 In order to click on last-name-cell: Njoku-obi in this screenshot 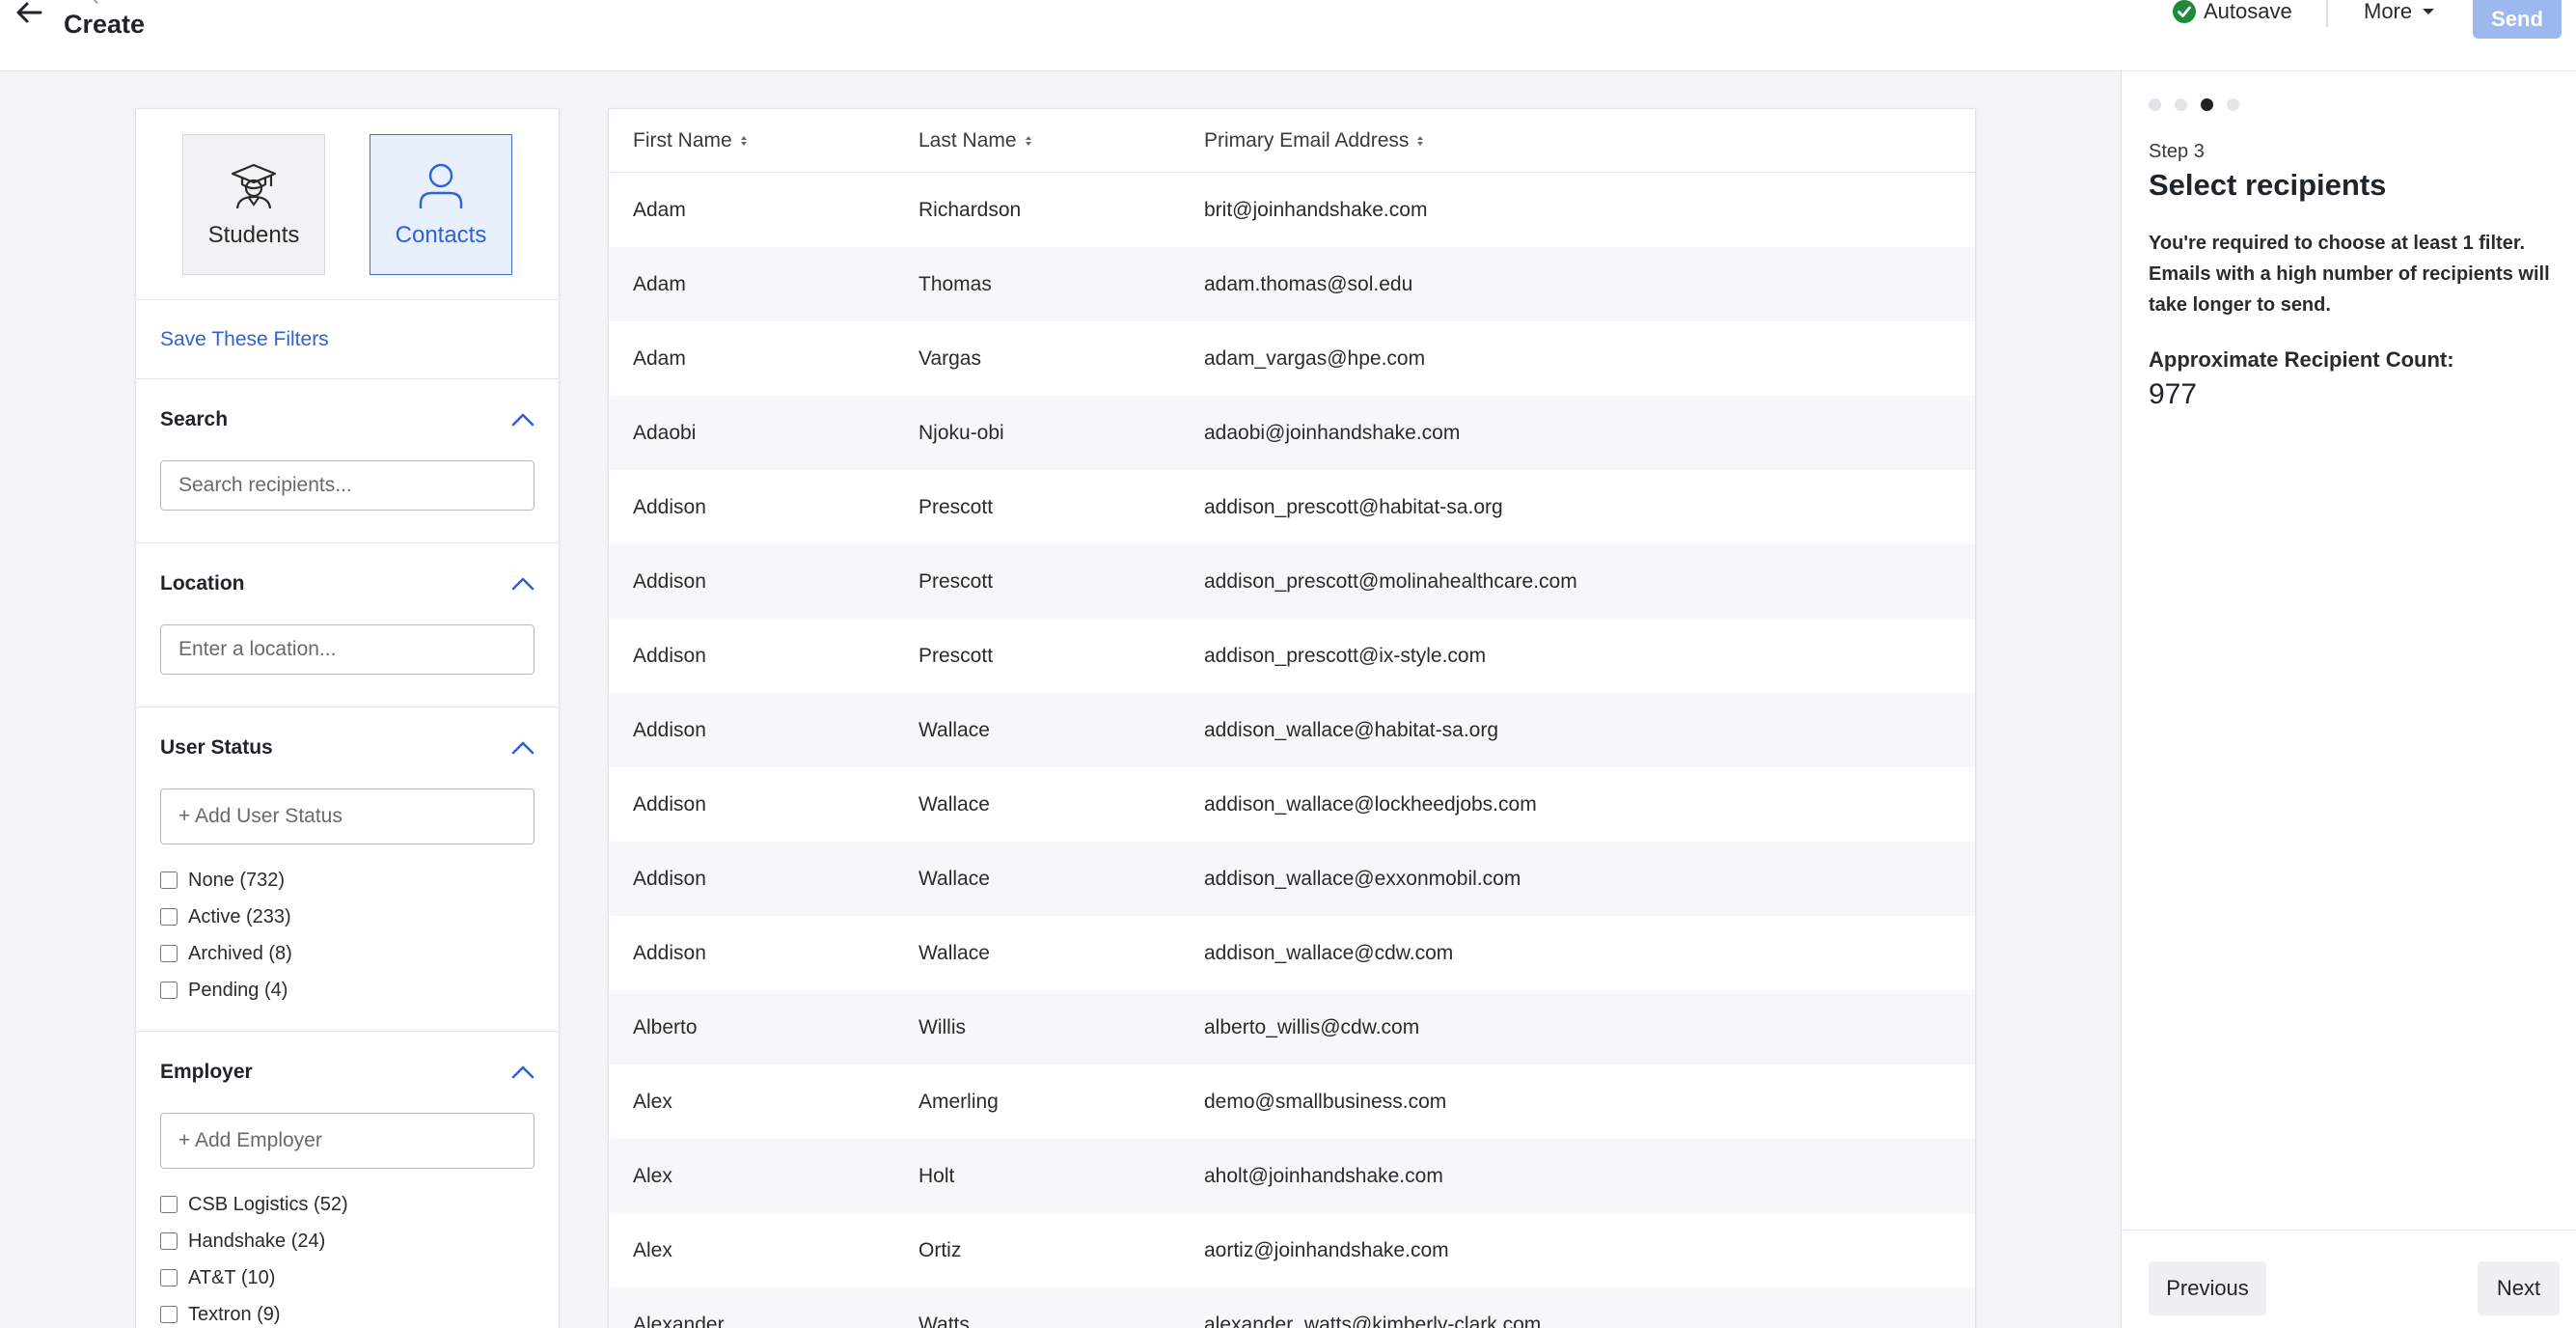, I will do `click(961, 432)`.